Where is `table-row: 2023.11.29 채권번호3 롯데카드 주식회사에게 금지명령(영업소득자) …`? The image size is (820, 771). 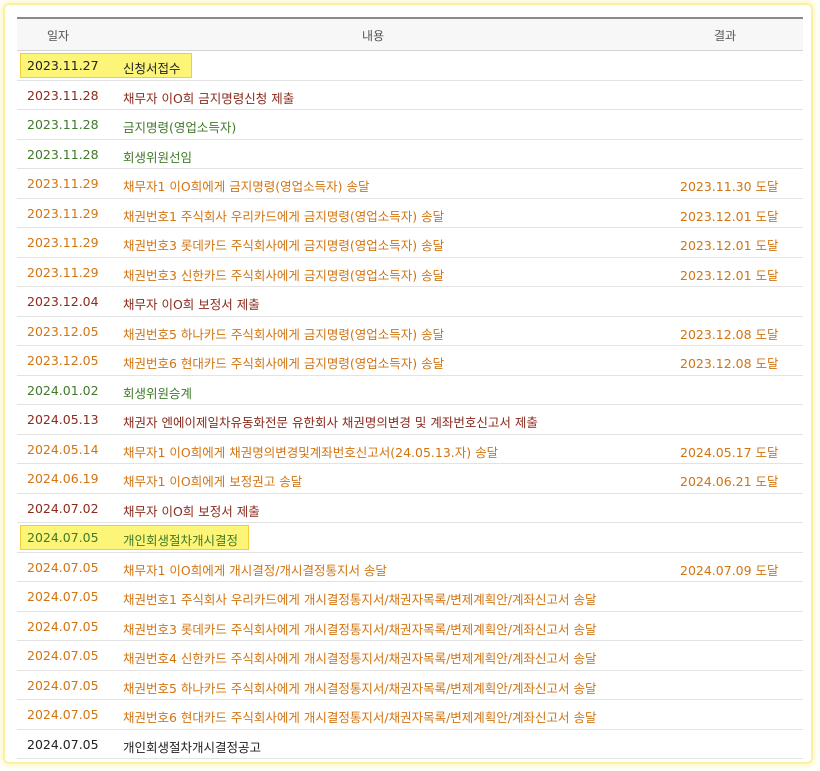
table-row: 2023.11.29 채권번호3 롯데카드 주식회사에게 금지명령(영업소득자) … is located at coordinates (410, 243).